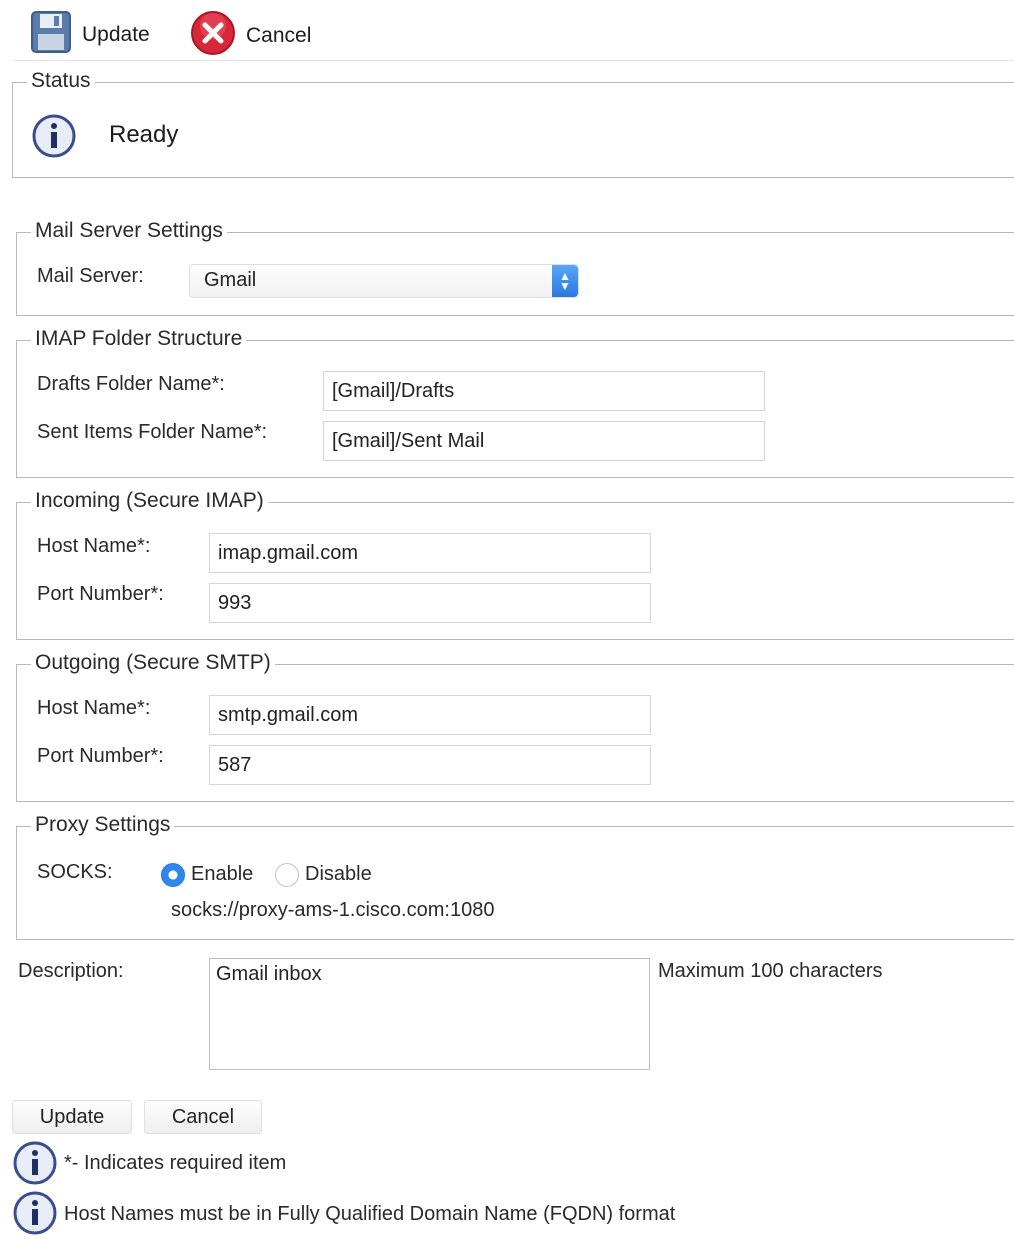 This screenshot has height=1242, width=1014. I want to click on outgoing-host-input, so click(430, 715).